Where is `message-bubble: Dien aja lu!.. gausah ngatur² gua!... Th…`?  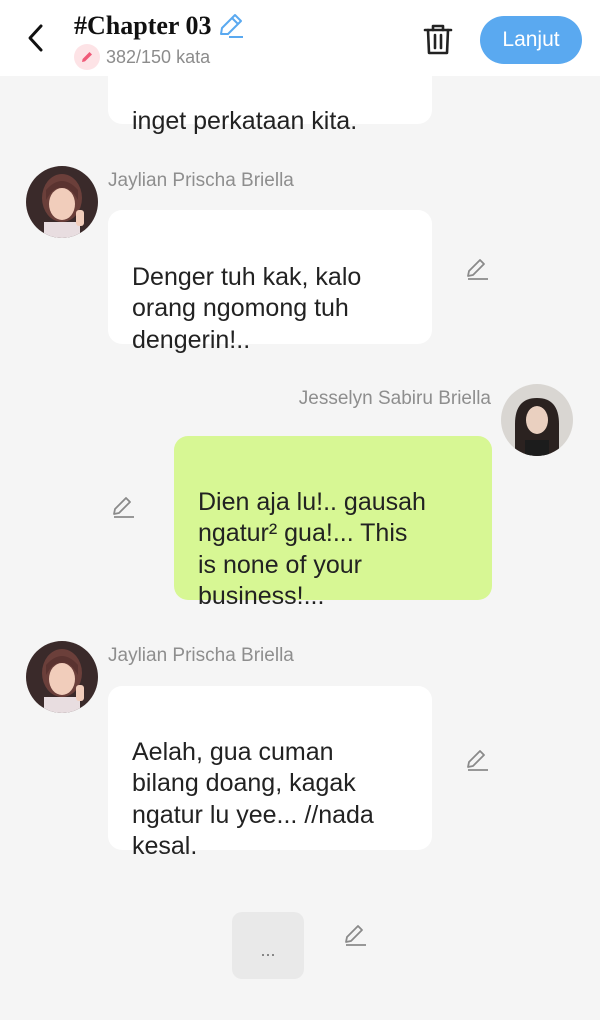 message-bubble: Dien aja lu!.. gausah ngatur² gua!... Th… is located at coordinates (333, 523).